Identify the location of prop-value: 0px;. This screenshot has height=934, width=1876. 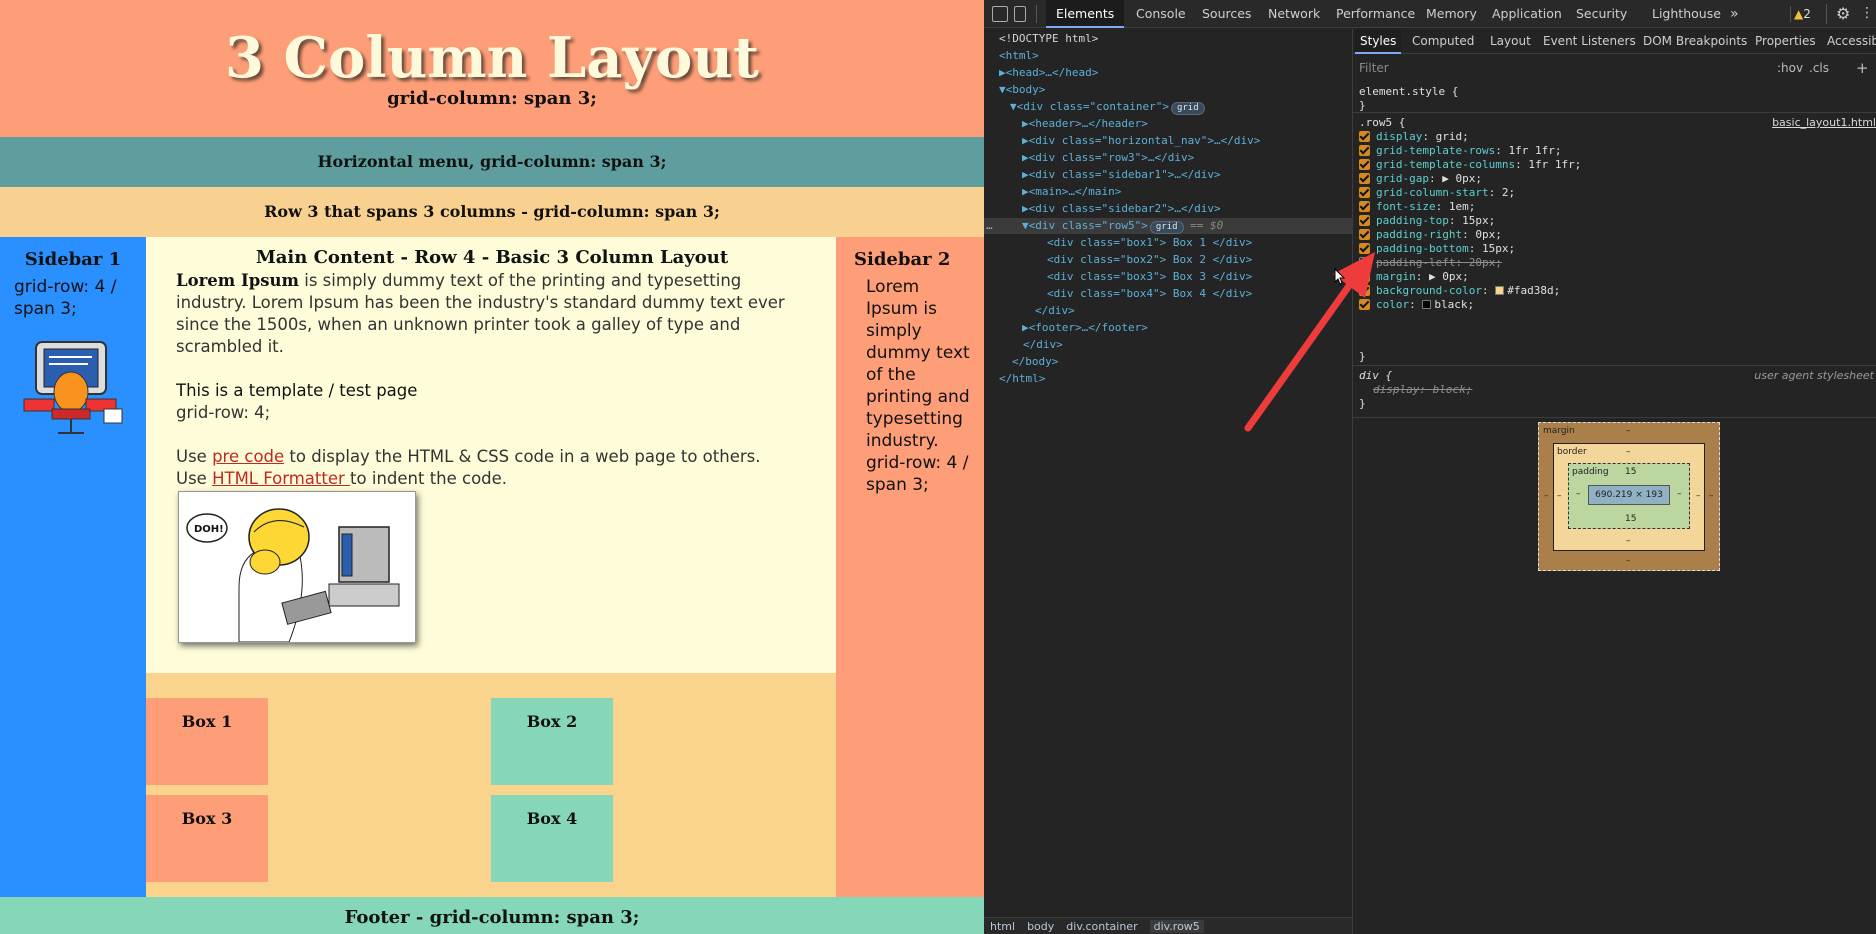
(1488, 234).